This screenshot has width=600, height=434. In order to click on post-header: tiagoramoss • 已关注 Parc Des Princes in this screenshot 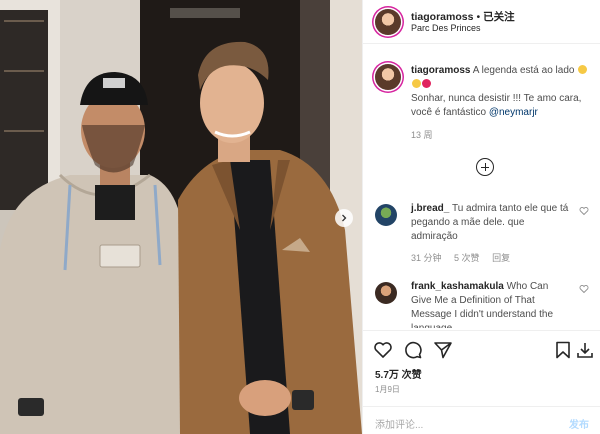, I will do `click(481, 22)`.